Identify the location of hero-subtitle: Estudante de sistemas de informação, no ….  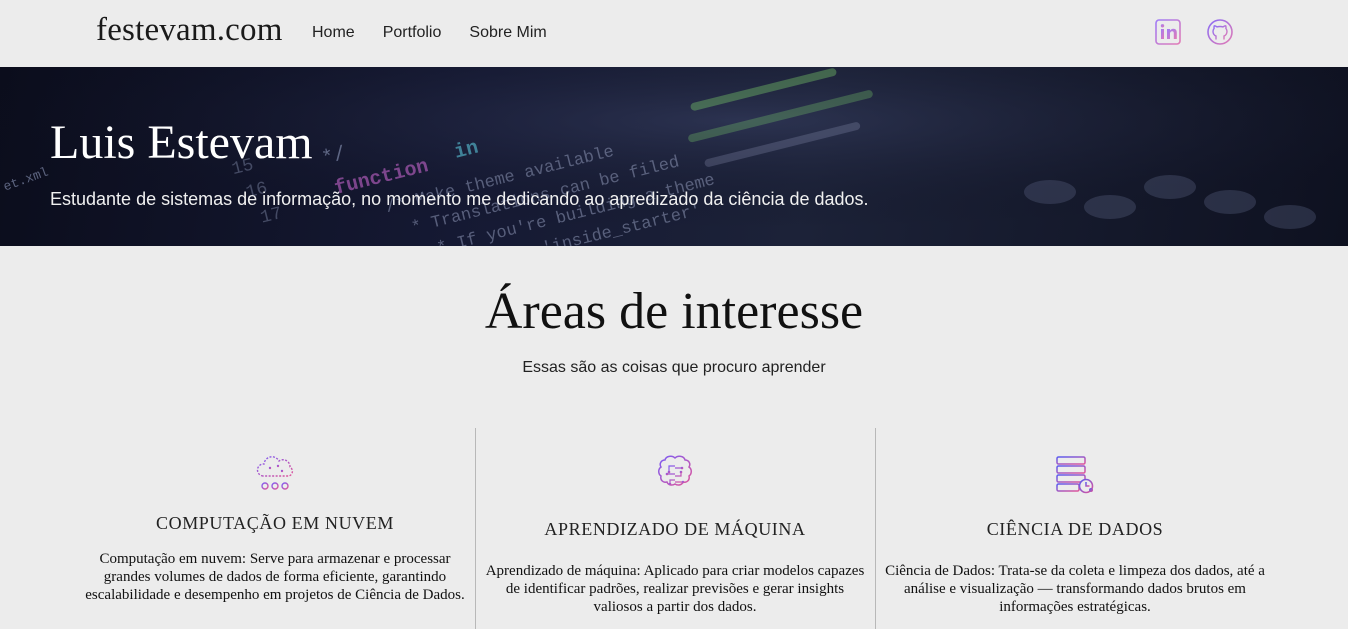
(459, 199).